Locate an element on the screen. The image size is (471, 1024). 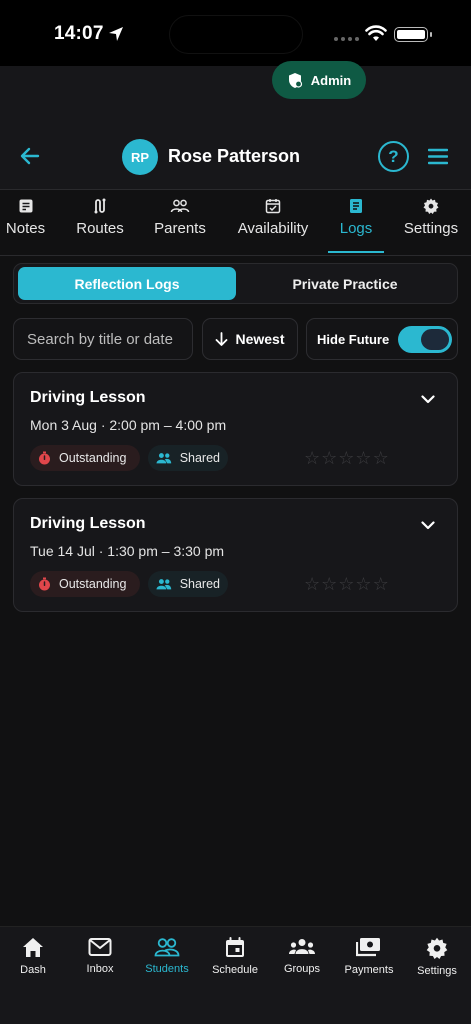
admin-role-pill: Admin is located at coordinates (319, 80).